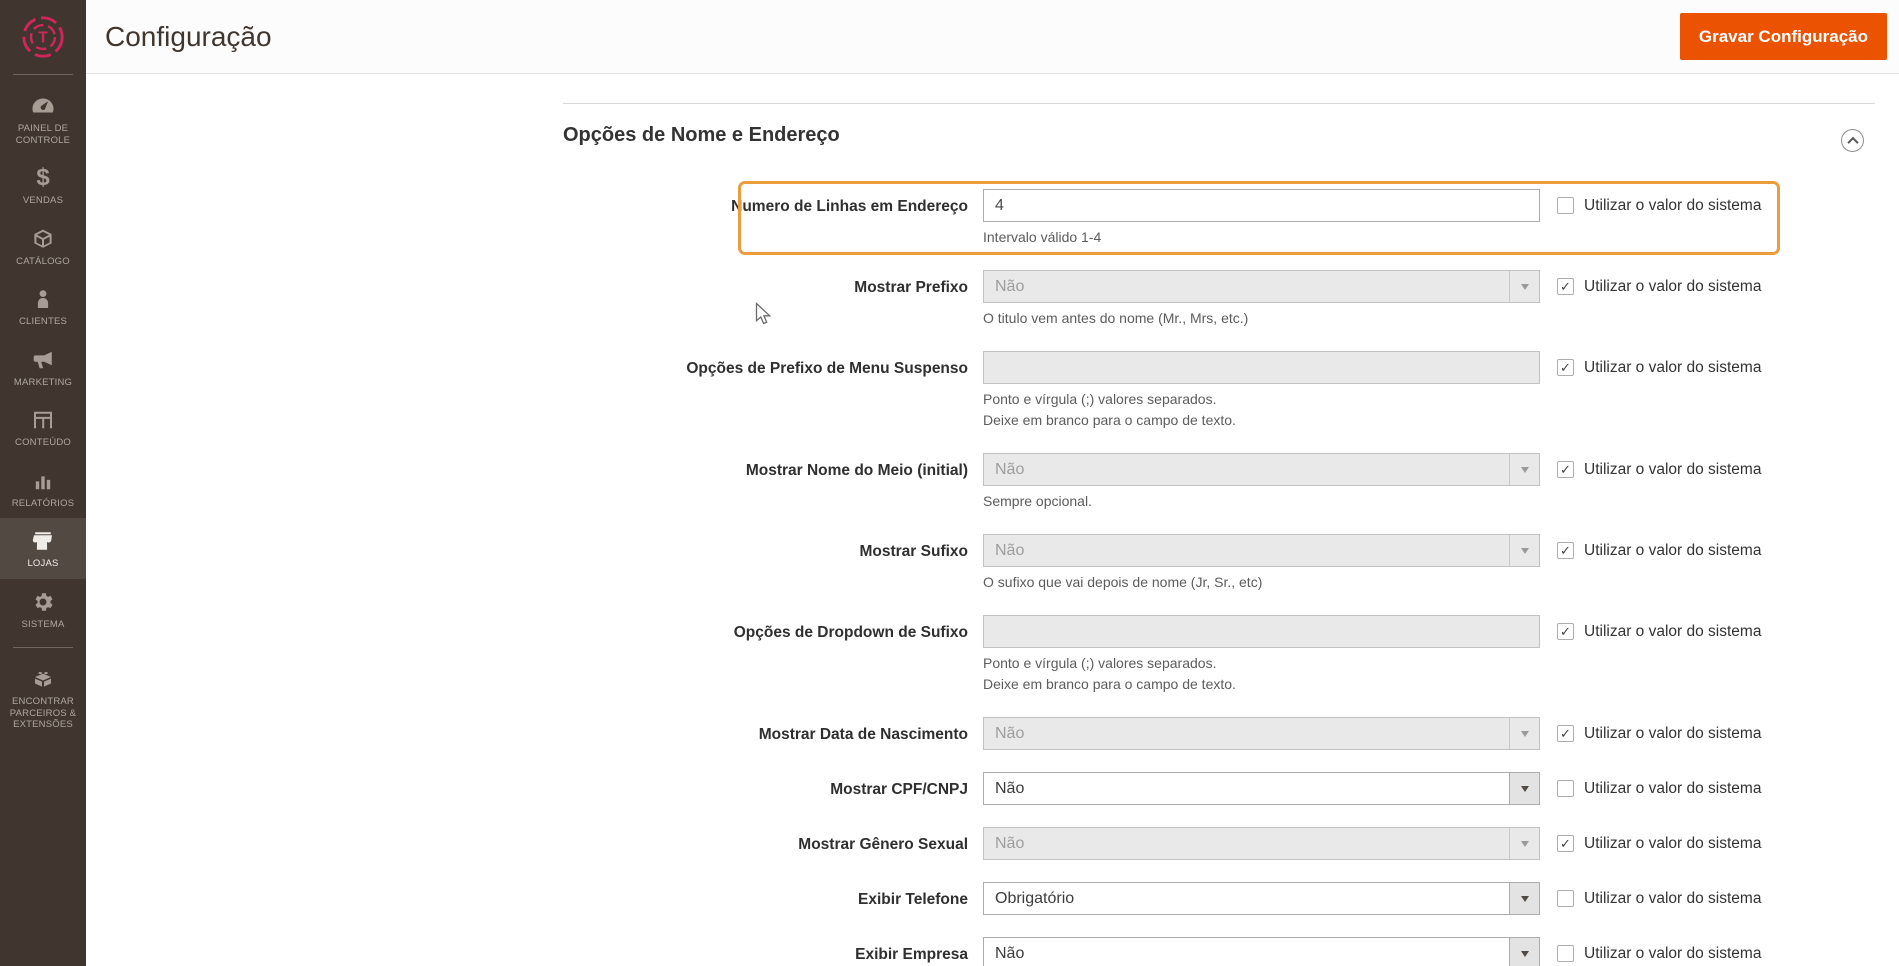  Describe the element at coordinates (43, 134) in the screenshot. I see `sidebar-item-label: PAINEL DE CONTROLE` at that location.